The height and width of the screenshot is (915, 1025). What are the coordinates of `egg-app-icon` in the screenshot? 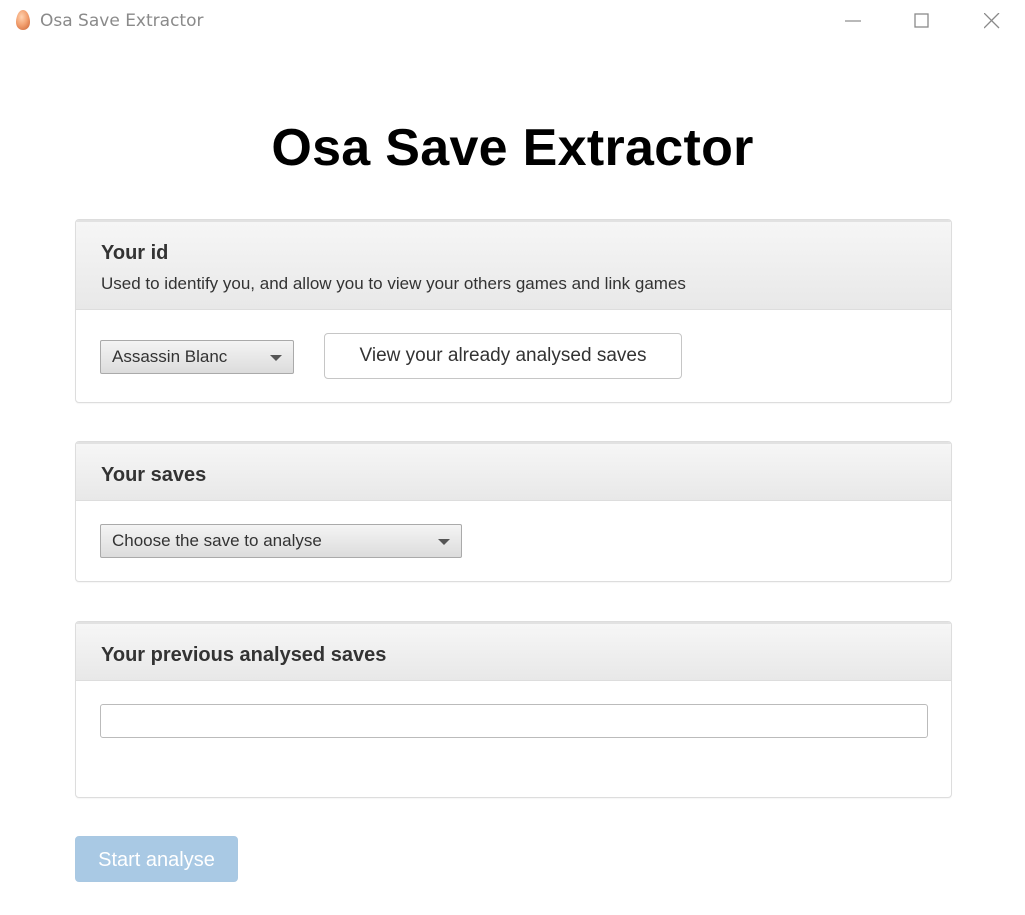 It's located at (23, 20).